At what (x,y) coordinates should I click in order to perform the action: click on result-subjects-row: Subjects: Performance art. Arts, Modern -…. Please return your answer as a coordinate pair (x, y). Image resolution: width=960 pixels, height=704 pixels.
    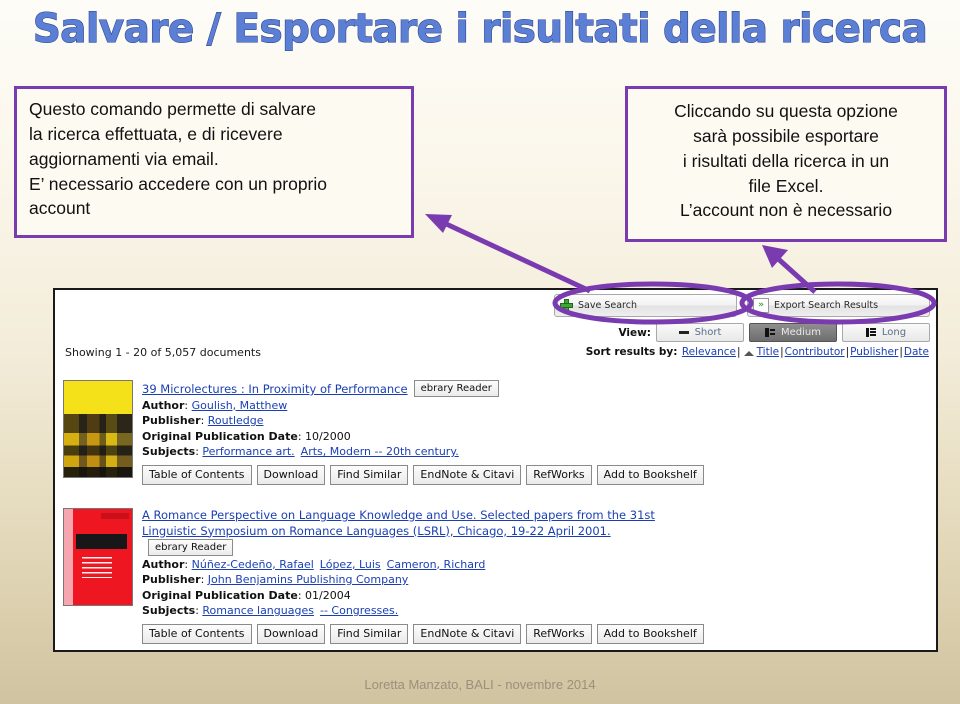
    Looking at the image, I should click on (300, 452).